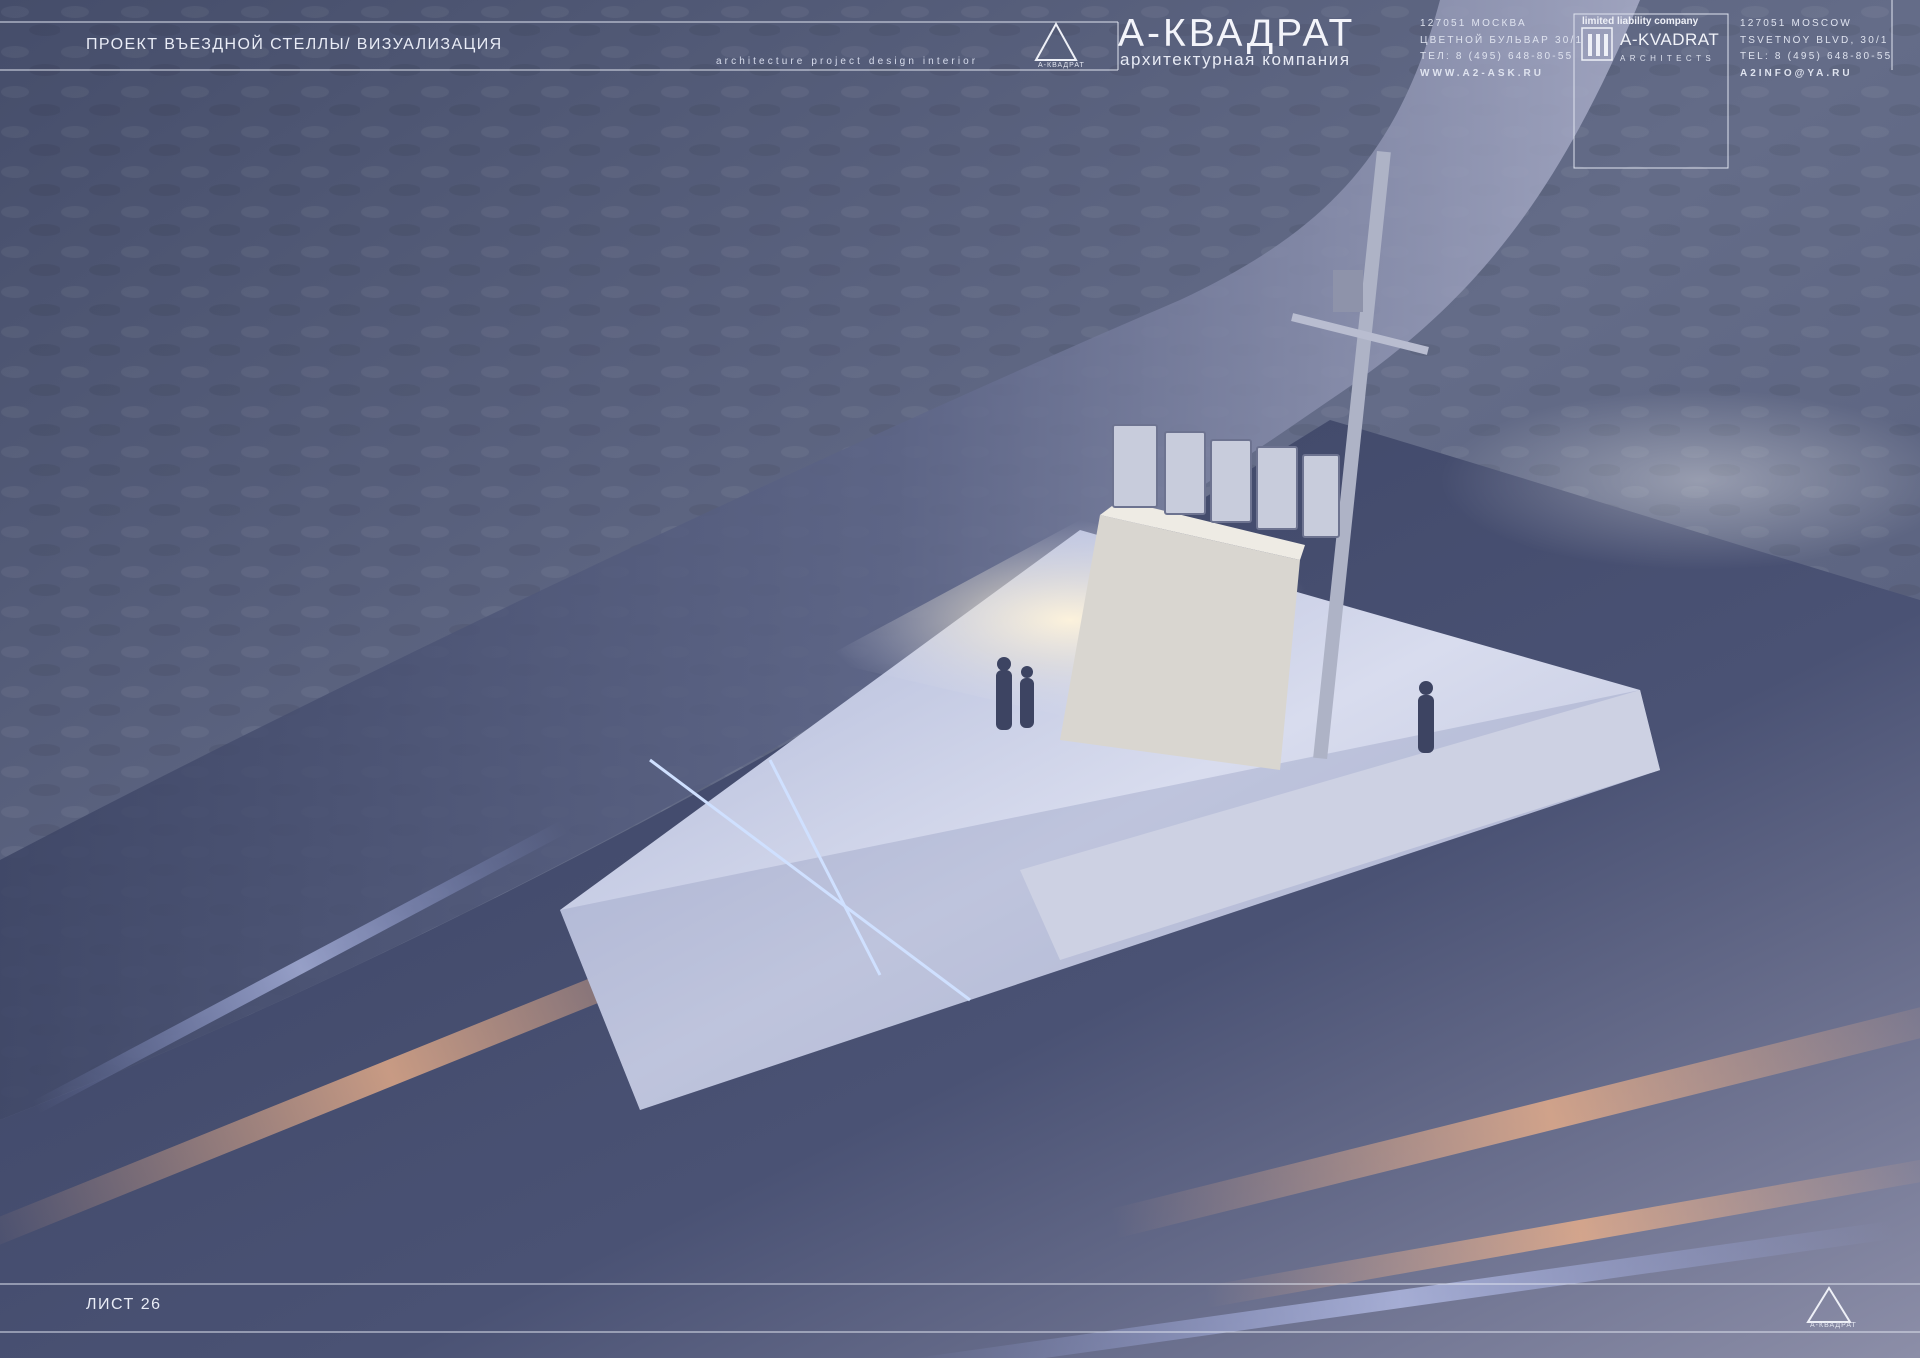 The width and height of the screenshot is (1920, 1358). Describe the element at coordinates (124, 1304) in the screenshot. I see `sheet-number: ЛИСТ 26` at that location.